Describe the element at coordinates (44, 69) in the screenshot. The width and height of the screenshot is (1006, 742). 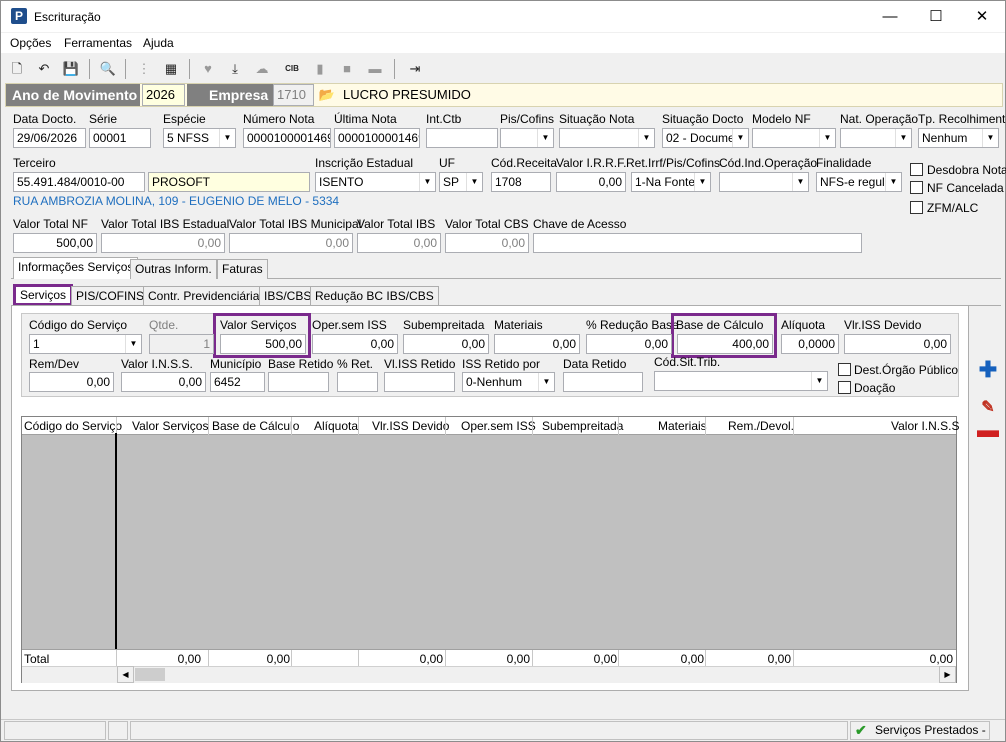
I see `undo-icon: ↶` at that location.